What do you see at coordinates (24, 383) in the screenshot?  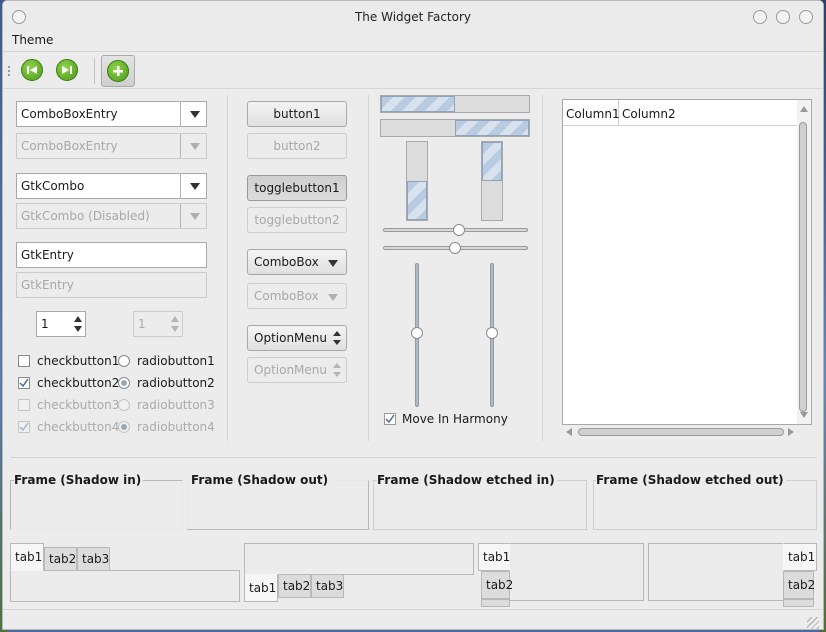 I see `checkbutton2-box` at bounding box center [24, 383].